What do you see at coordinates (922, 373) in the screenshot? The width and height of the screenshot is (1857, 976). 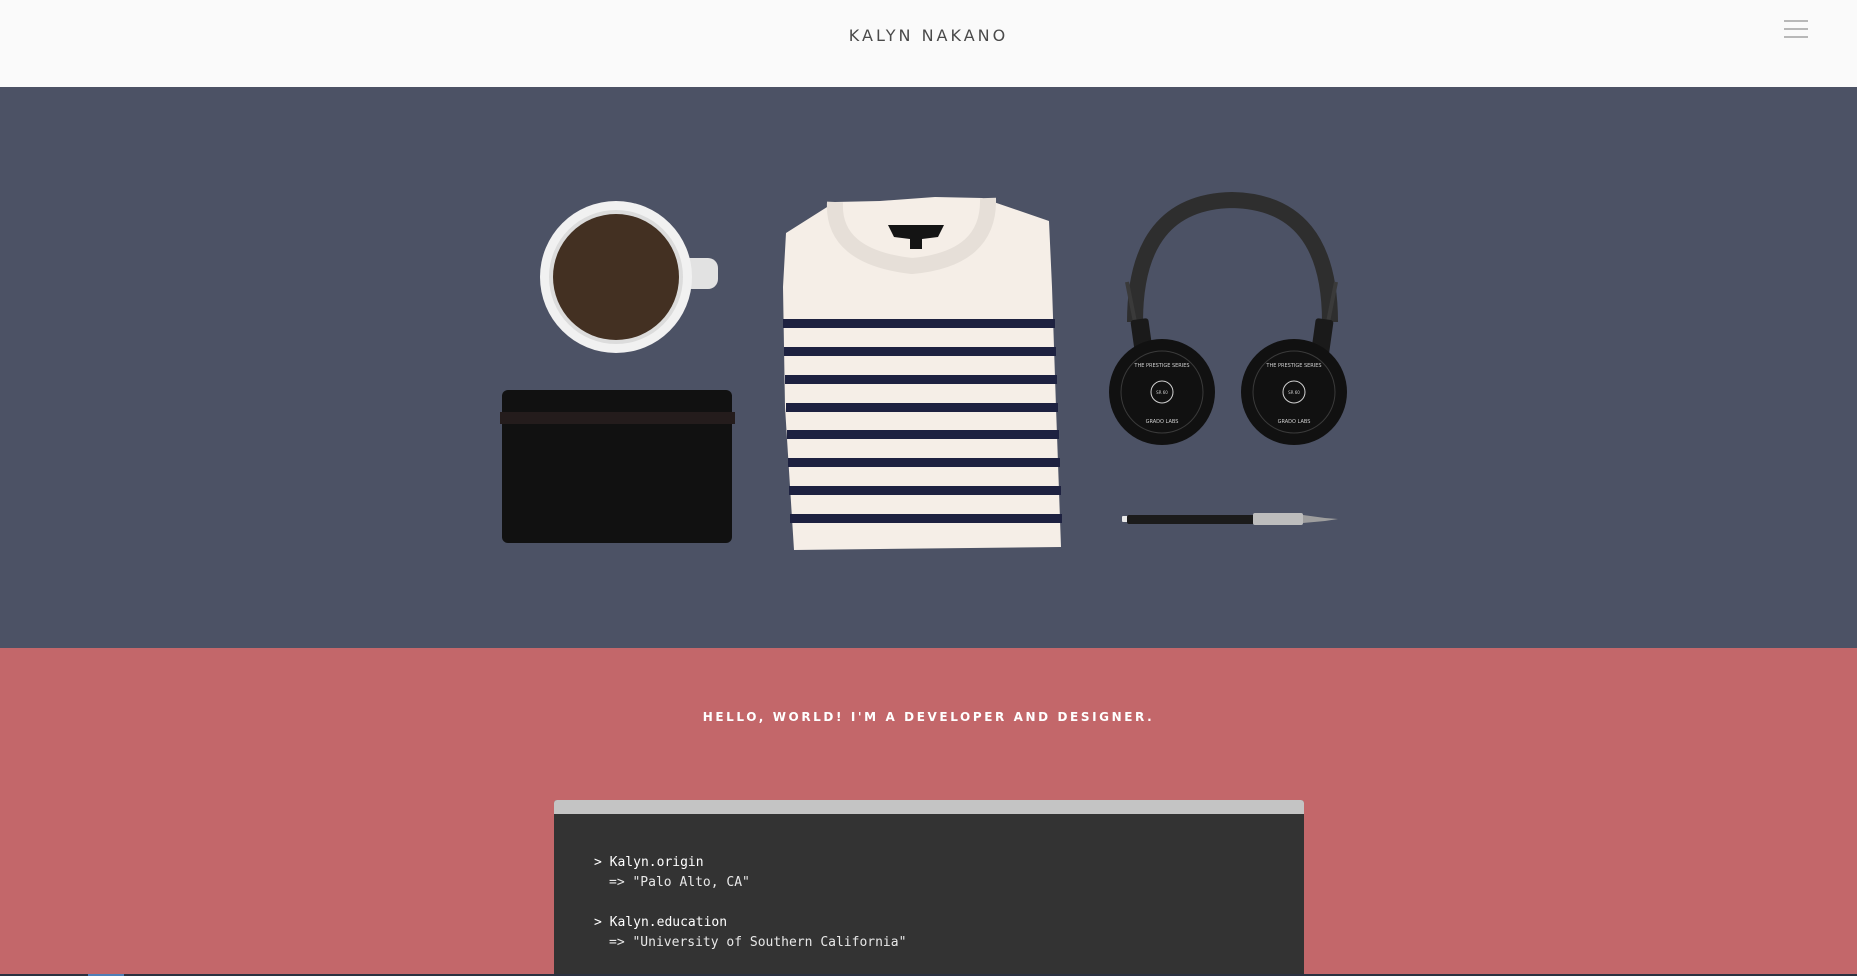 I see `striped-shirt-icon` at bounding box center [922, 373].